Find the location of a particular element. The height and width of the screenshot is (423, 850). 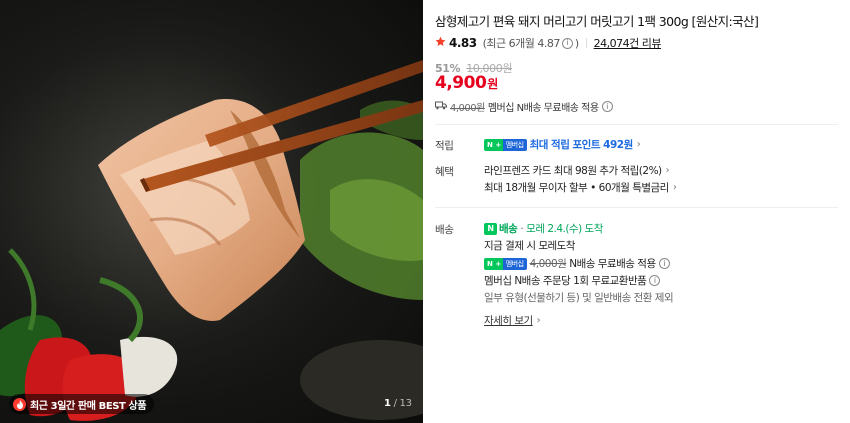

free-shipping-row: N + 멤버십 4,000원 N배송 무료배송 적용 i is located at coordinates (577, 263).